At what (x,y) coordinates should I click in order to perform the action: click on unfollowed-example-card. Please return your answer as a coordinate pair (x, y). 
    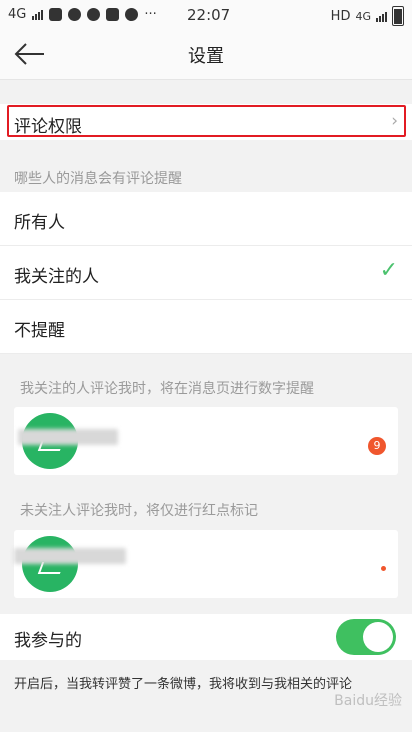
    Looking at the image, I should click on (206, 564).